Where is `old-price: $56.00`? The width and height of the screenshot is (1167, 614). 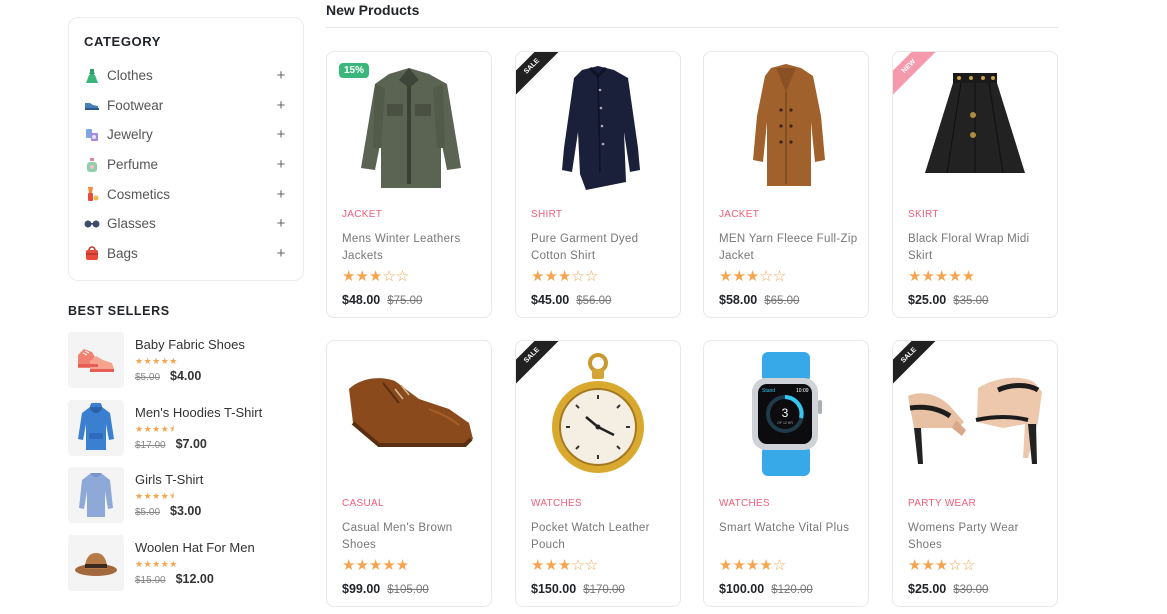 old-price: $56.00 is located at coordinates (594, 301).